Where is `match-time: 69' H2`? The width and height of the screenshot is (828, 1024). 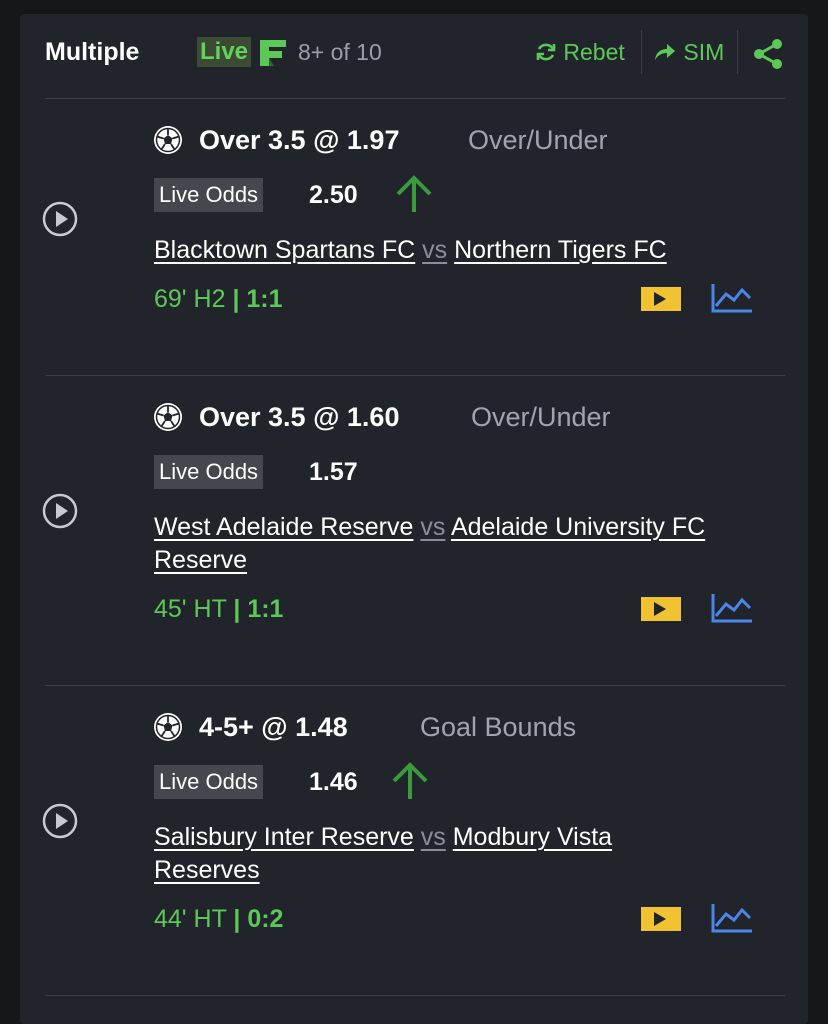 match-time: 69' H2 is located at coordinates (190, 299).